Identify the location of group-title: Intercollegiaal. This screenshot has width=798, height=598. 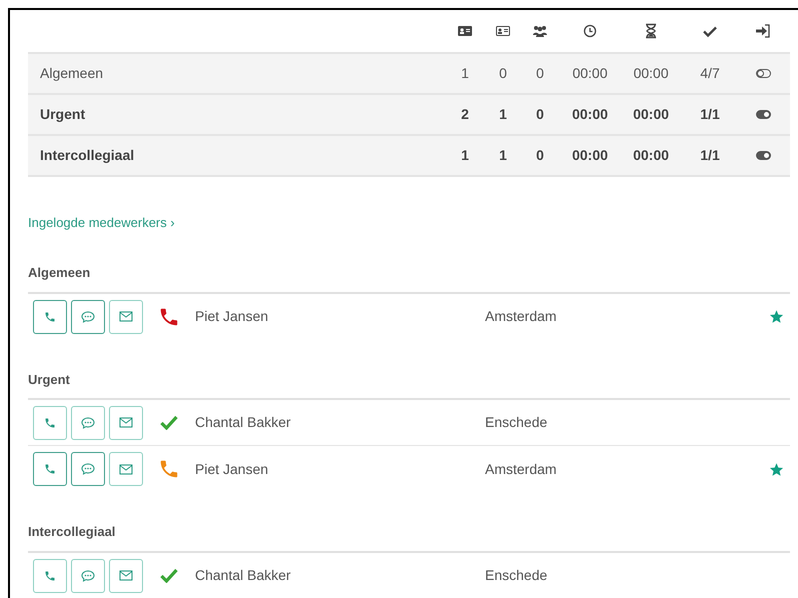
(409, 537).